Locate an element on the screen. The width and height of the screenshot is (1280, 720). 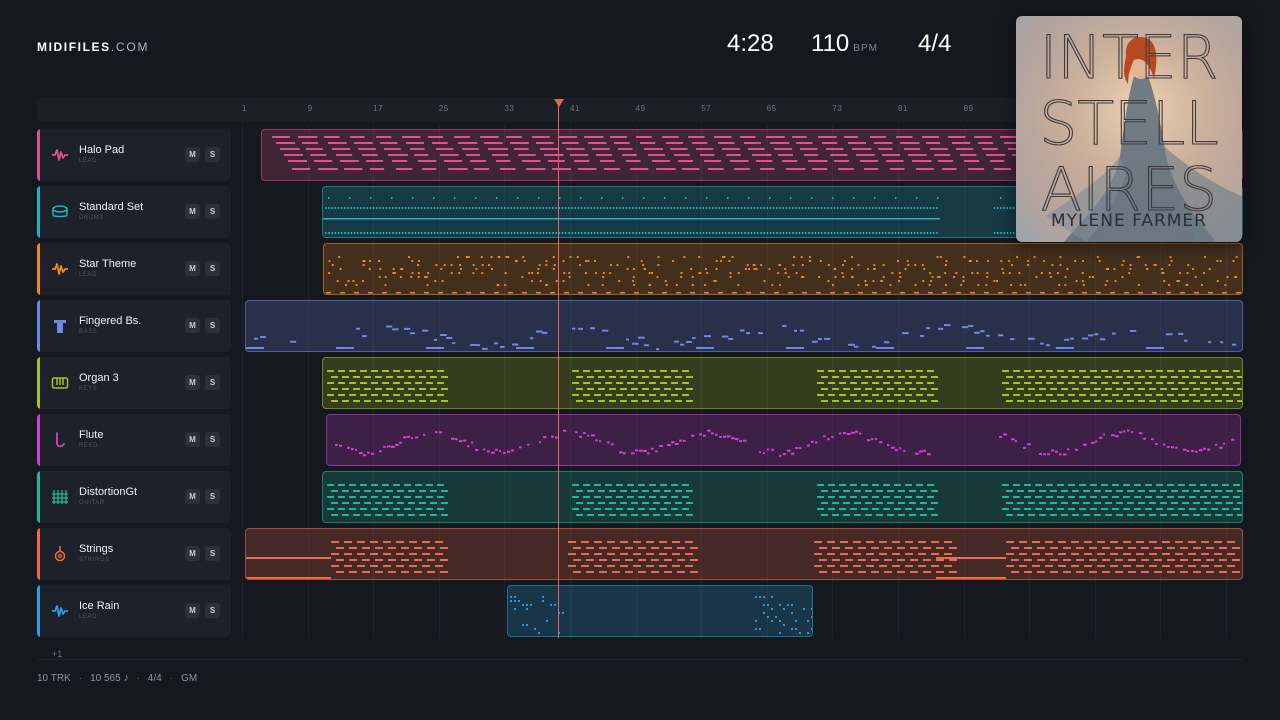
track-header: Strings STRINGS M S is located at coordinates (134, 554).